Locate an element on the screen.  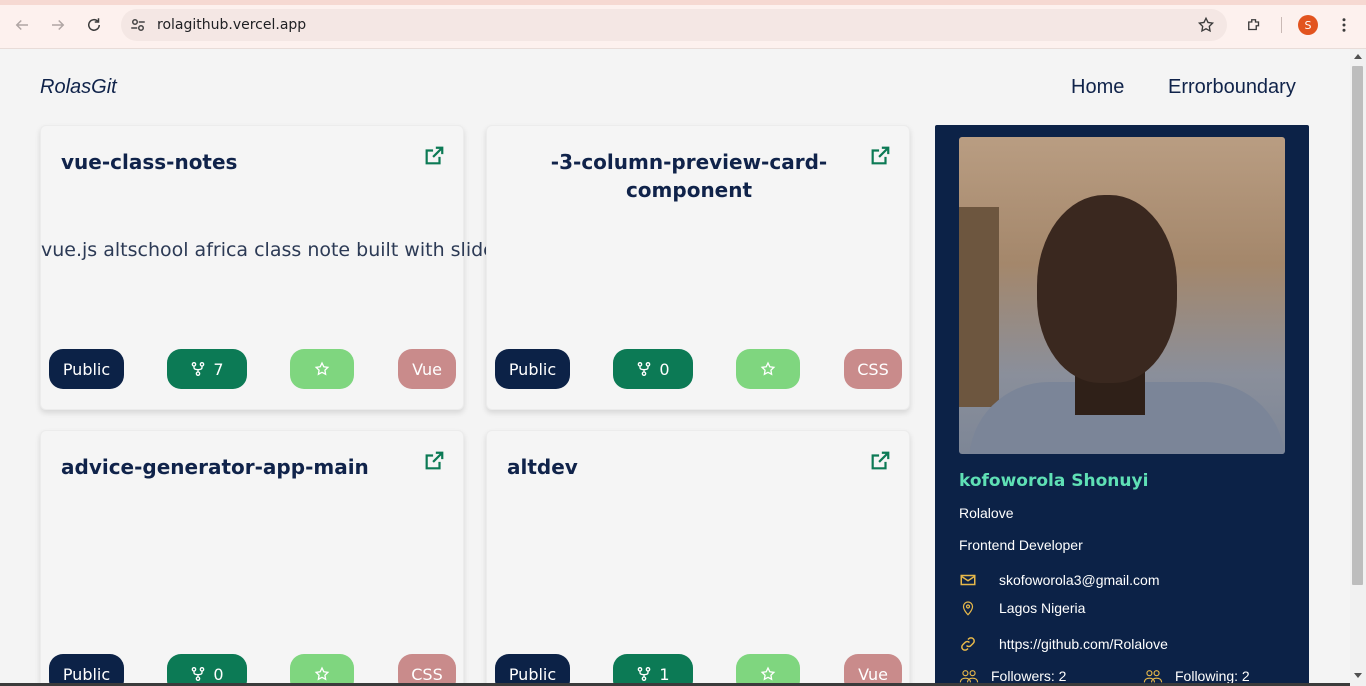
repo-card: advice-generator-app-main Public 0 CSS is located at coordinates (252, 556).